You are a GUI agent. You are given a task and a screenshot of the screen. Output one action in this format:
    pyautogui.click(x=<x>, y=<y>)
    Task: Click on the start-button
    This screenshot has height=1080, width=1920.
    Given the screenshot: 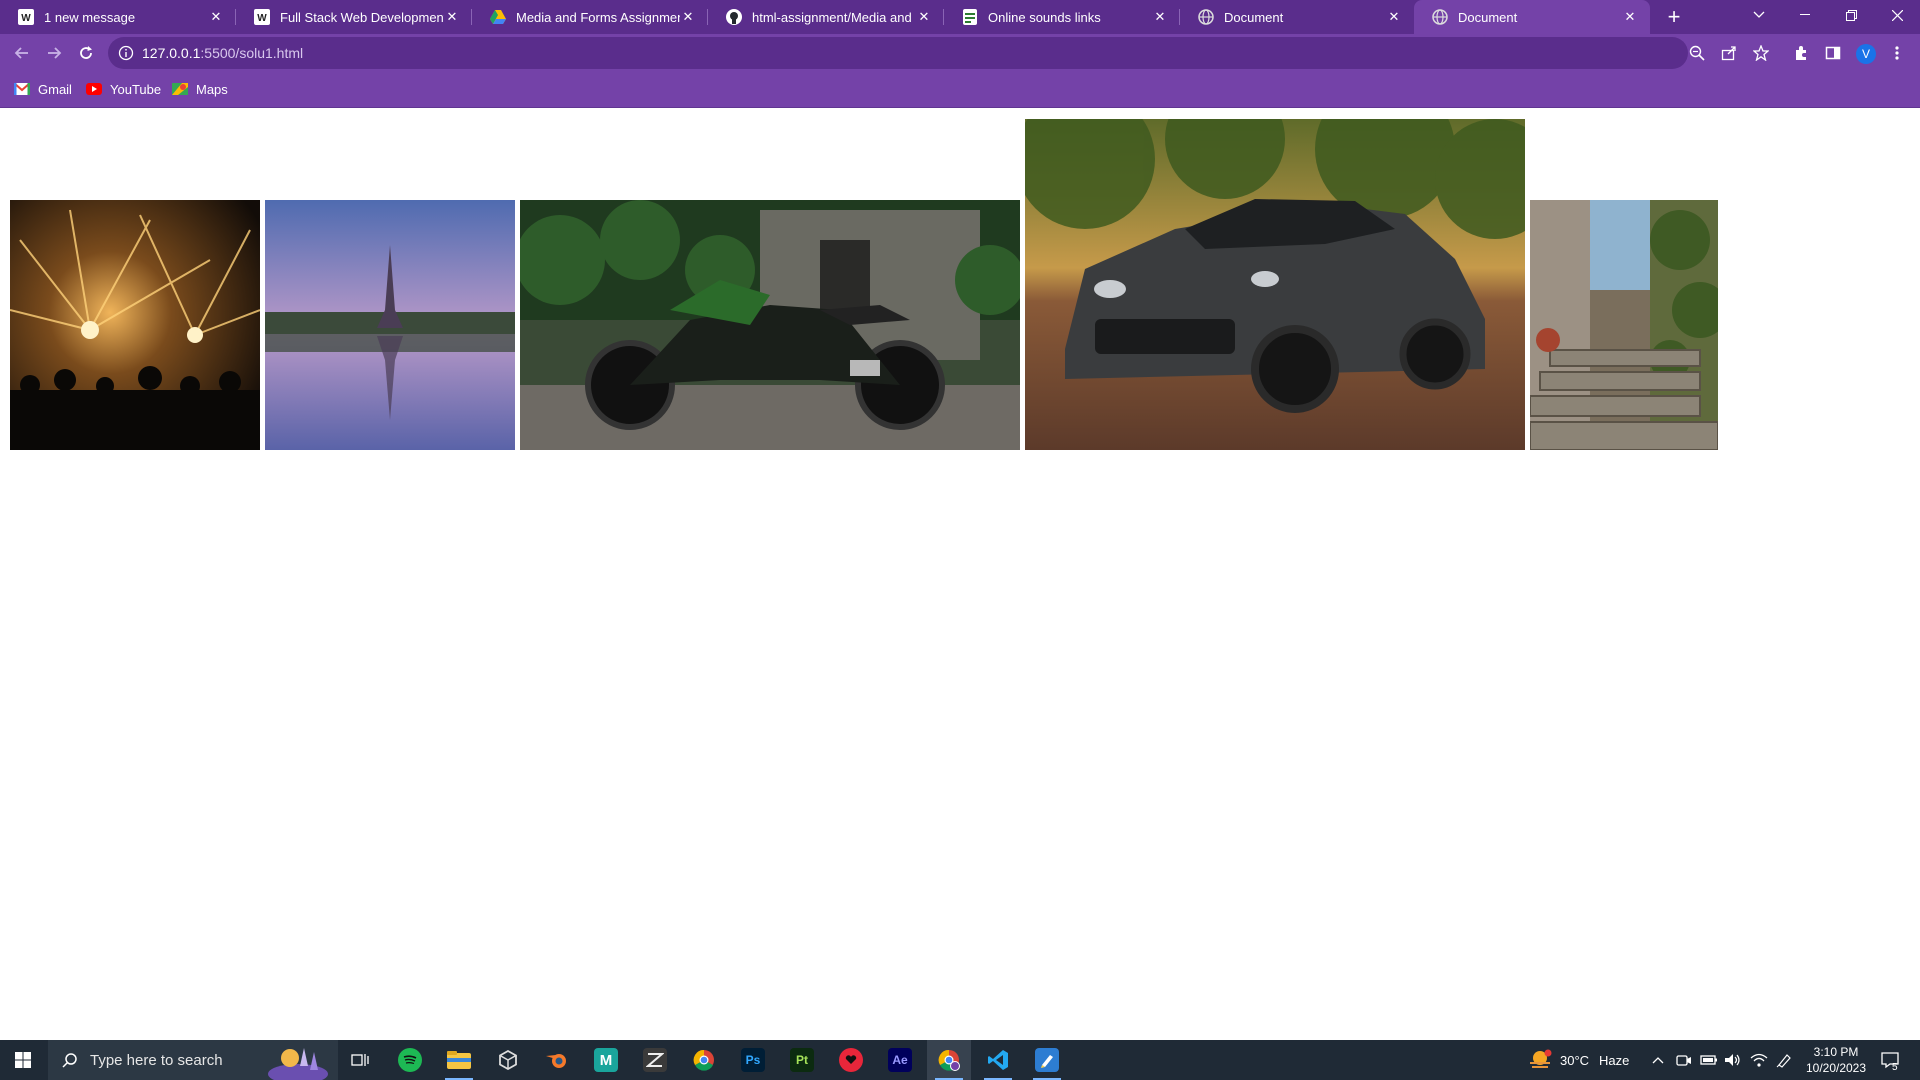 What is the action you would take?
    pyautogui.click(x=23, y=1060)
    